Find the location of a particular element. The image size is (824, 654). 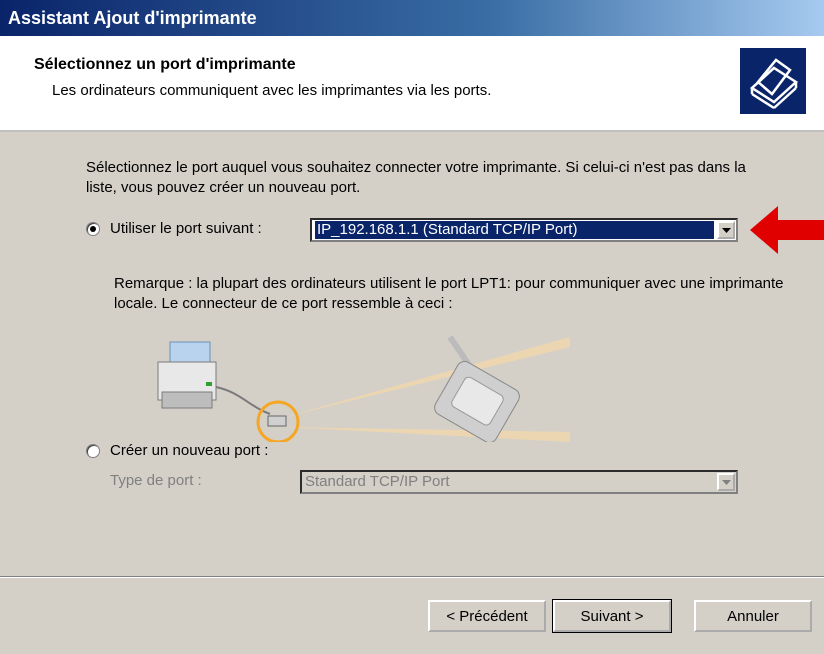

port-select-value: IP_192.168.1.1 (Standard TCP/IP Port) is located at coordinates (514, 230).